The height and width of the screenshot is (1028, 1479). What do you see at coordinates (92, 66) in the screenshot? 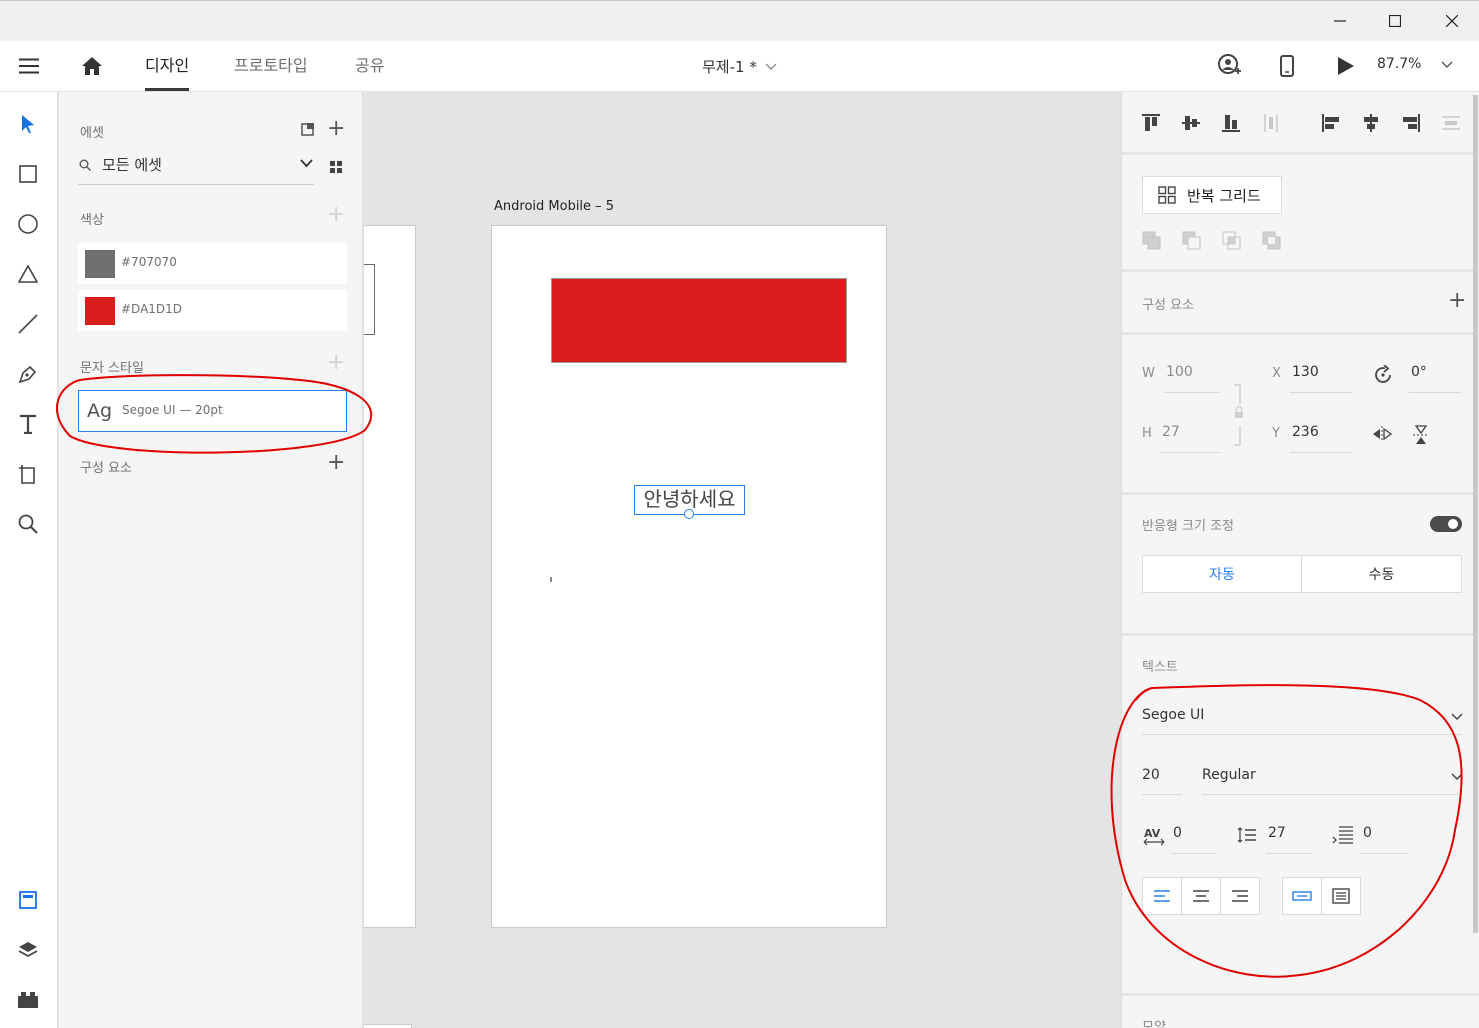
I see `home-button` at bounding box center [92, 66].